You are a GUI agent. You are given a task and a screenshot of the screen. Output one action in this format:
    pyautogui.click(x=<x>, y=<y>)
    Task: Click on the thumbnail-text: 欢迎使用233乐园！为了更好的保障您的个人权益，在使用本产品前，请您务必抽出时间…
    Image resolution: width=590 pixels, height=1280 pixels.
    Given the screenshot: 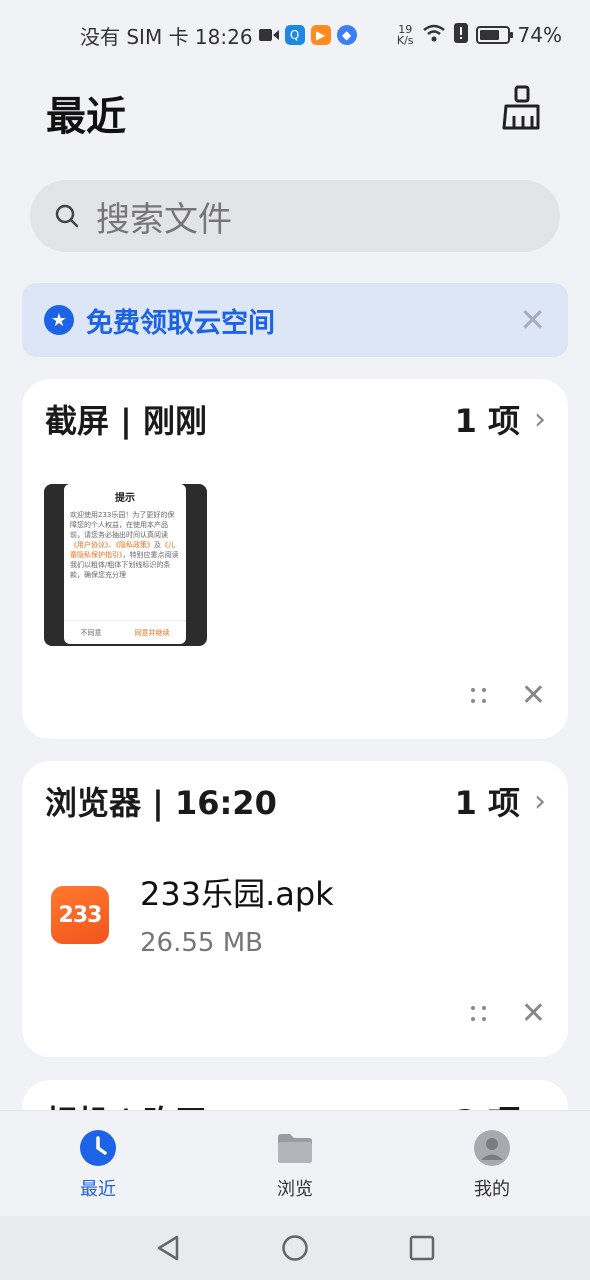 What is the action you would take?
    pyautogui.click(x=122, y=525)
    